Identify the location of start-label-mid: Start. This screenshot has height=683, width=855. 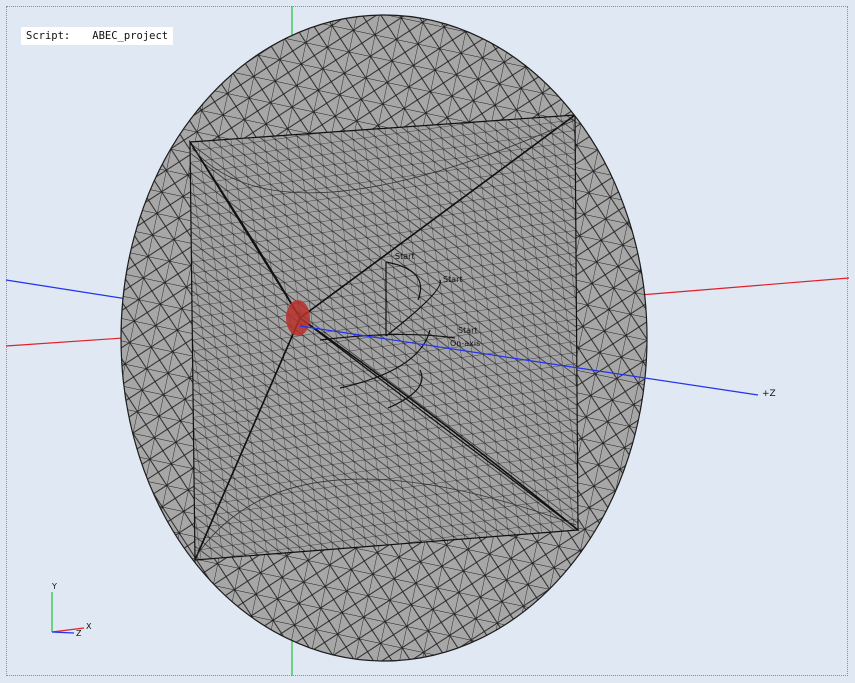
(453, 279).